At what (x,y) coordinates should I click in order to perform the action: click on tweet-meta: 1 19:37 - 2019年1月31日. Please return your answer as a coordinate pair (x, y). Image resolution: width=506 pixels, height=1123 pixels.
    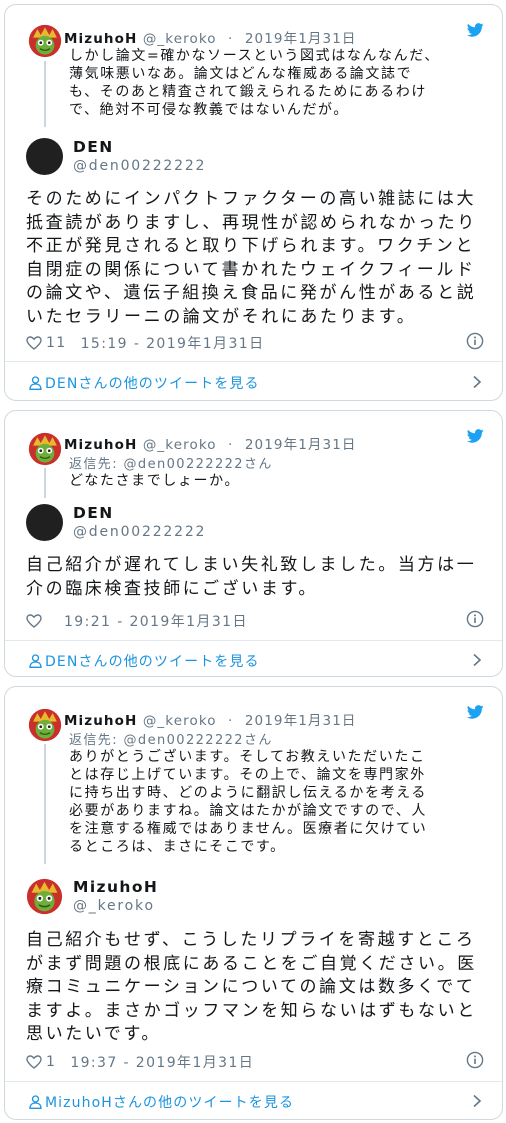
    Looking at the image, I should click on (140, 1062).